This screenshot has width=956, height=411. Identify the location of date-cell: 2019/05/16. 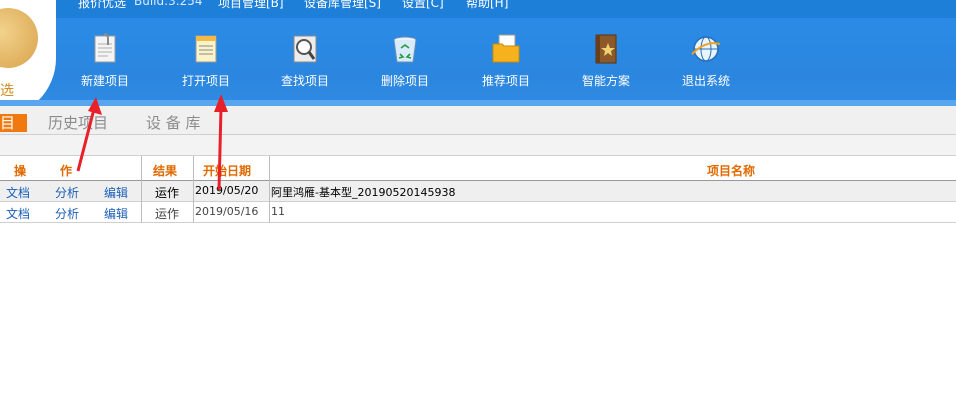
(227, 211).